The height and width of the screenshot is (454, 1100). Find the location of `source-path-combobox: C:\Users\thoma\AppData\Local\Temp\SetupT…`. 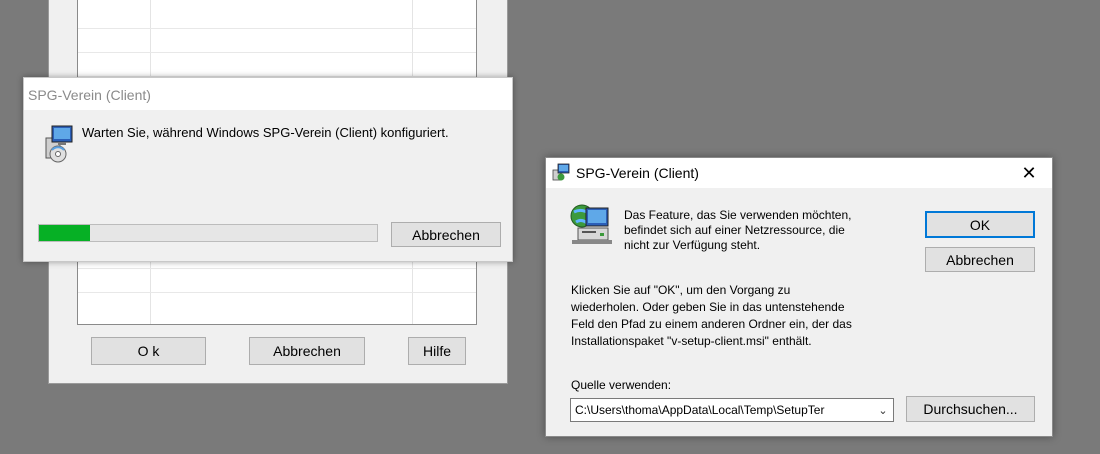

source-path-combobox: C:\Users\thoma\AppData\Local\Temp\SetupT… is located at coordinates (732, 410).